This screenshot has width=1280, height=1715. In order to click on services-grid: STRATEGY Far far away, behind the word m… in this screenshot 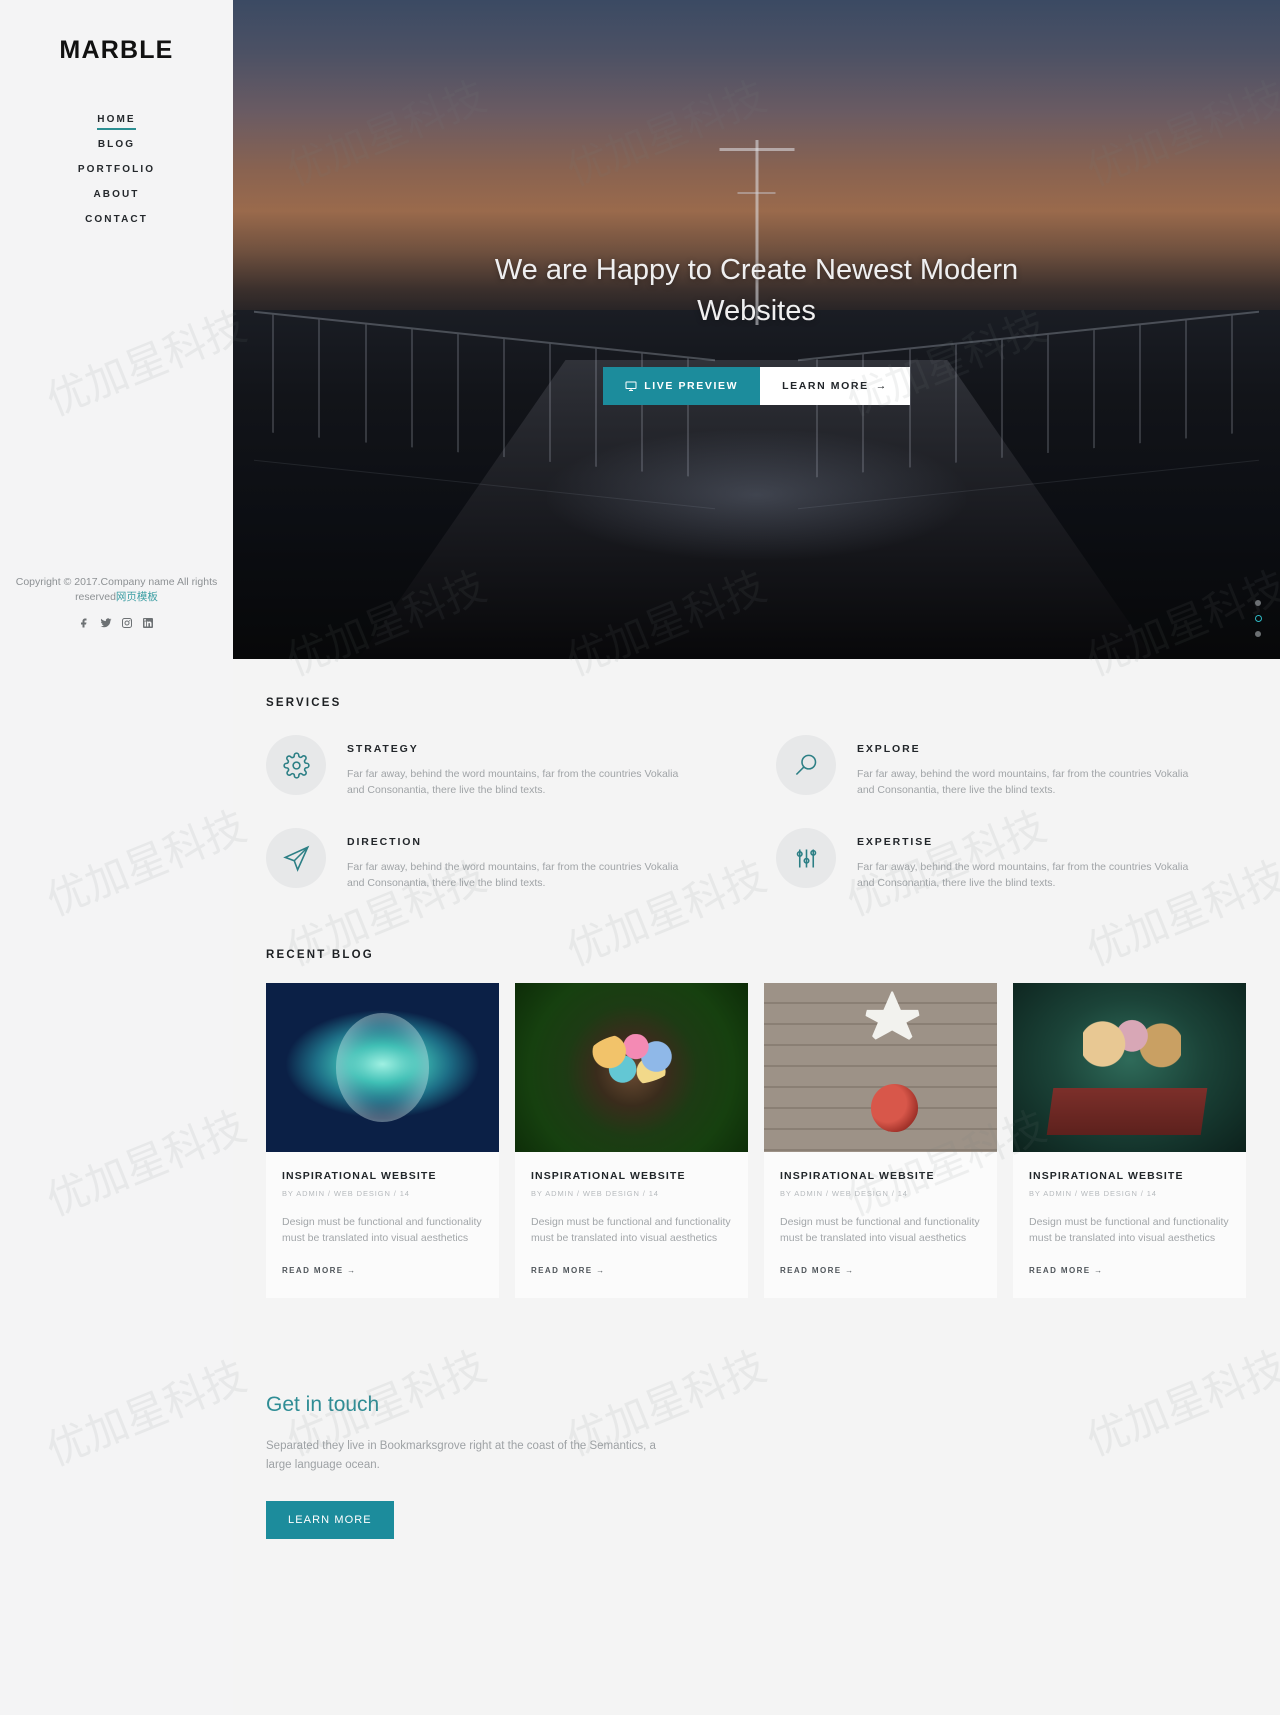, I will do `click(756, 810)`.